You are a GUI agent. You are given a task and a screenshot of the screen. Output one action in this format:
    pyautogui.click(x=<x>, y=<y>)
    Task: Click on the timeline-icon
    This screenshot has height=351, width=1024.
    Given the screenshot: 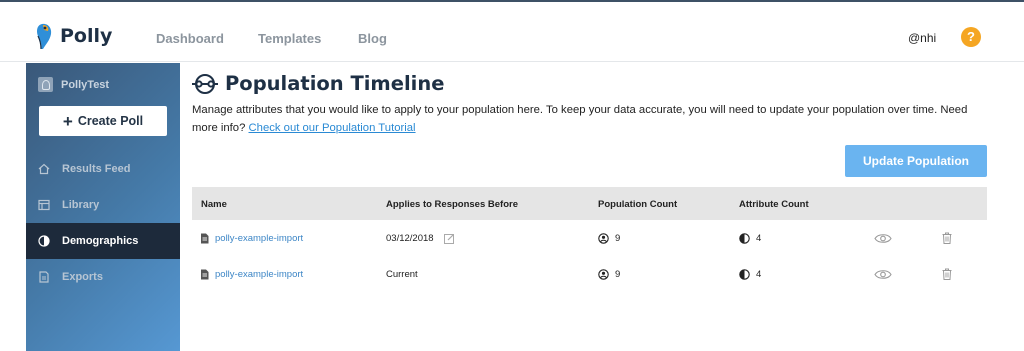 What is the action you would take?
    pyautogui.click(x=205, y=83)
    